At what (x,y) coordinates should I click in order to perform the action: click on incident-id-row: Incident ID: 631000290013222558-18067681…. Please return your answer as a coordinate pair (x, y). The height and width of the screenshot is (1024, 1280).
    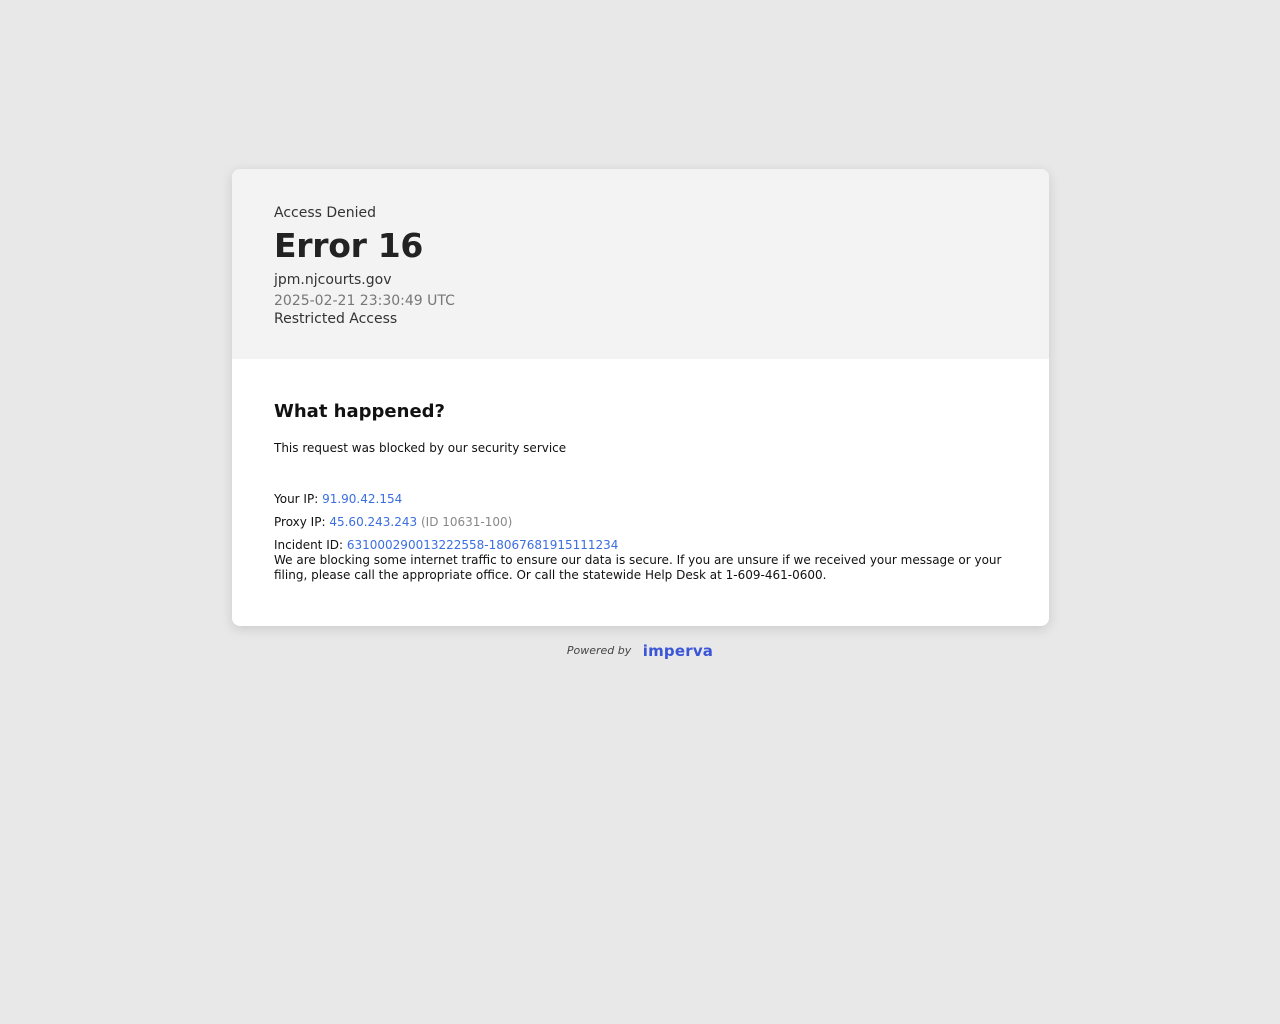
    Looking at the image, I should click on (640, 545).